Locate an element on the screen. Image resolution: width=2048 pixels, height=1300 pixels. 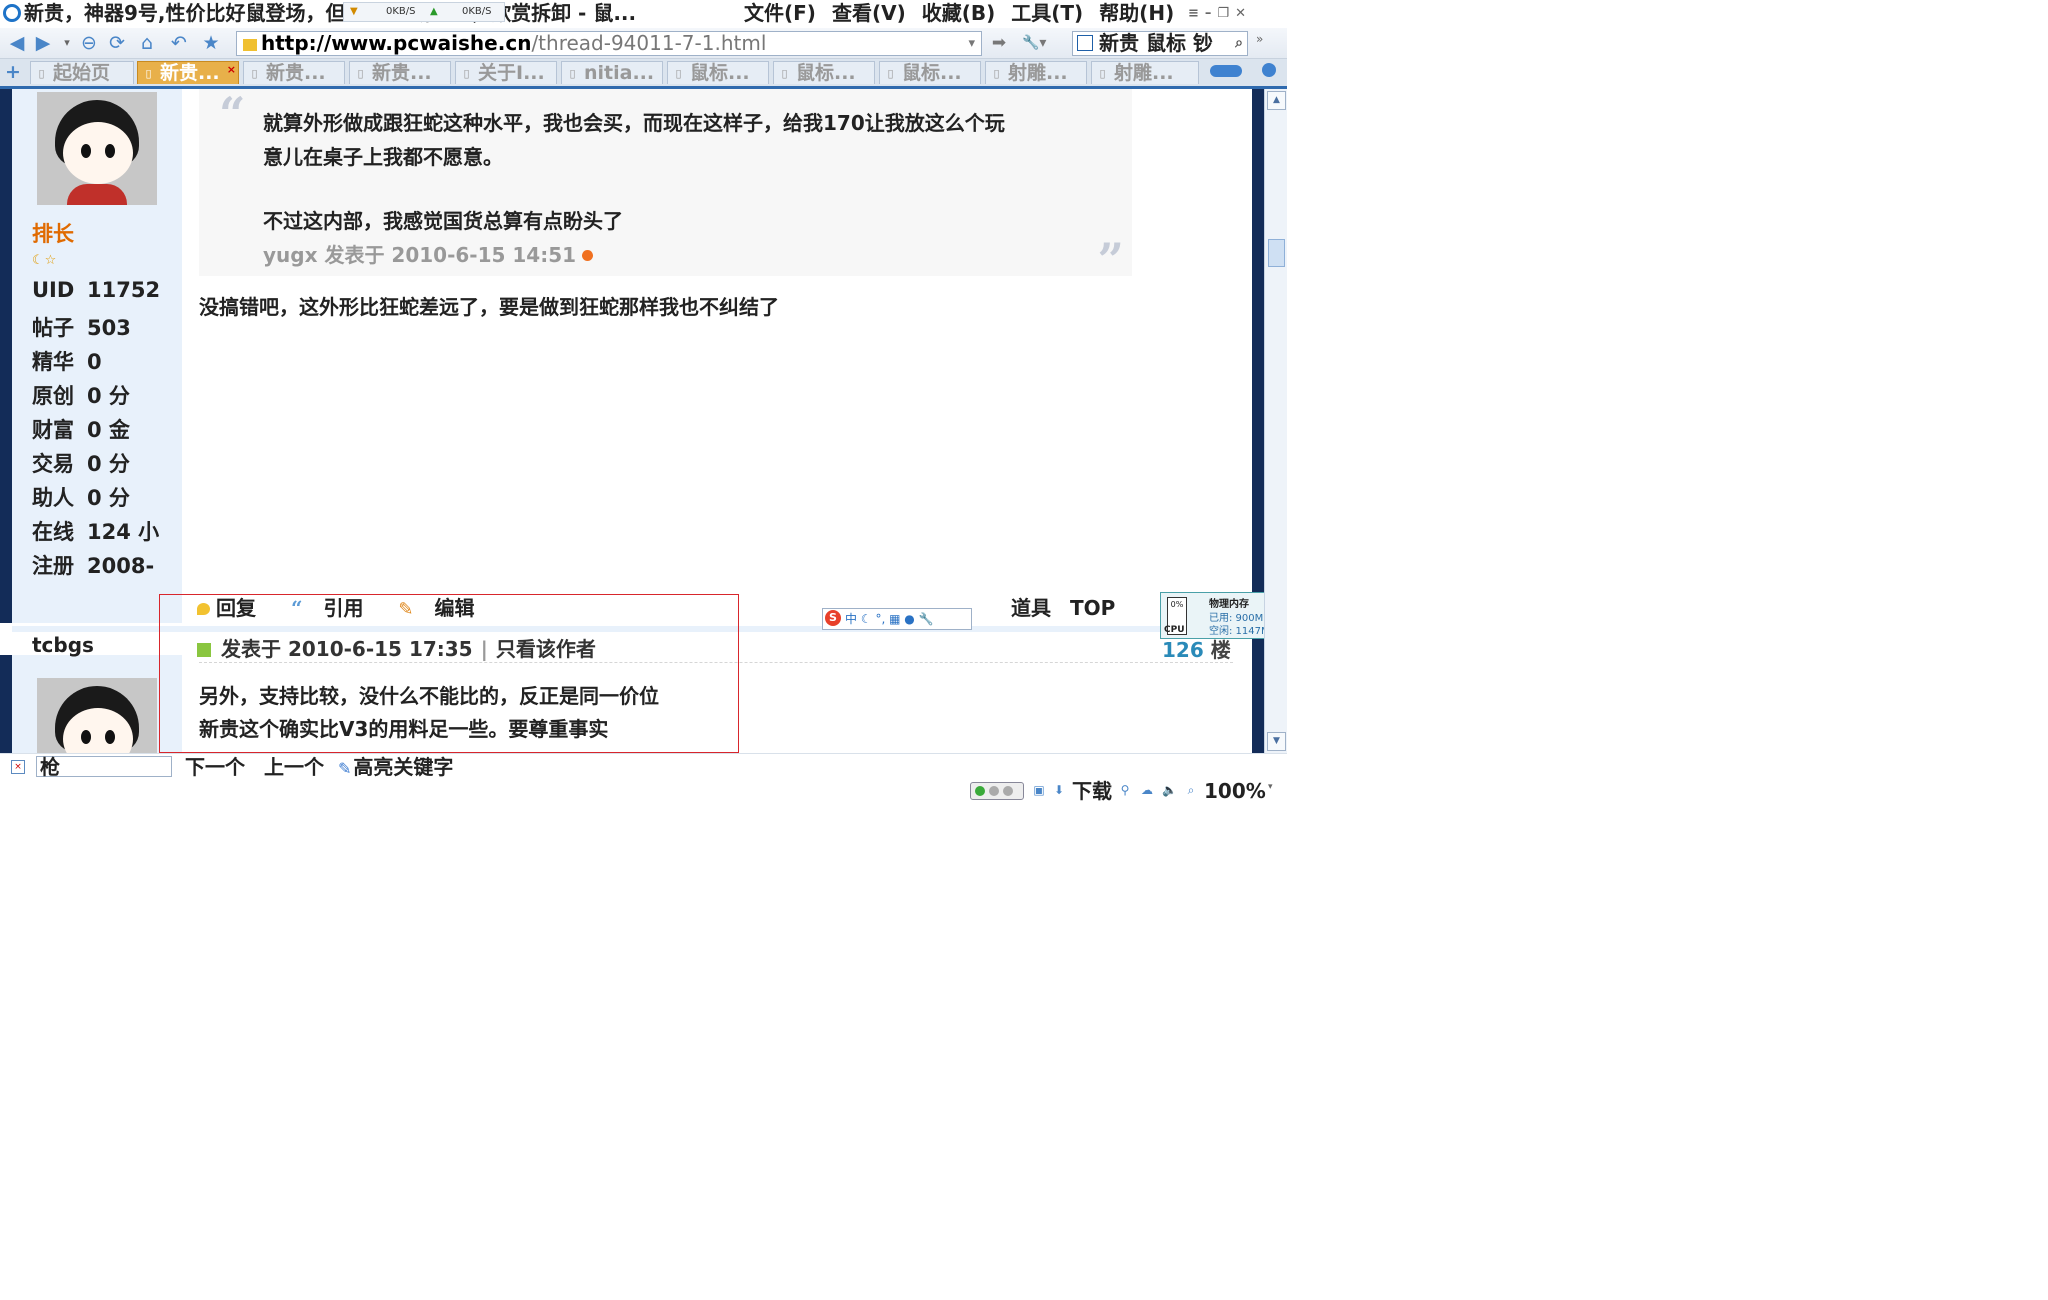
close-window-icon: ✕ is located at coordinates (1240, 13).